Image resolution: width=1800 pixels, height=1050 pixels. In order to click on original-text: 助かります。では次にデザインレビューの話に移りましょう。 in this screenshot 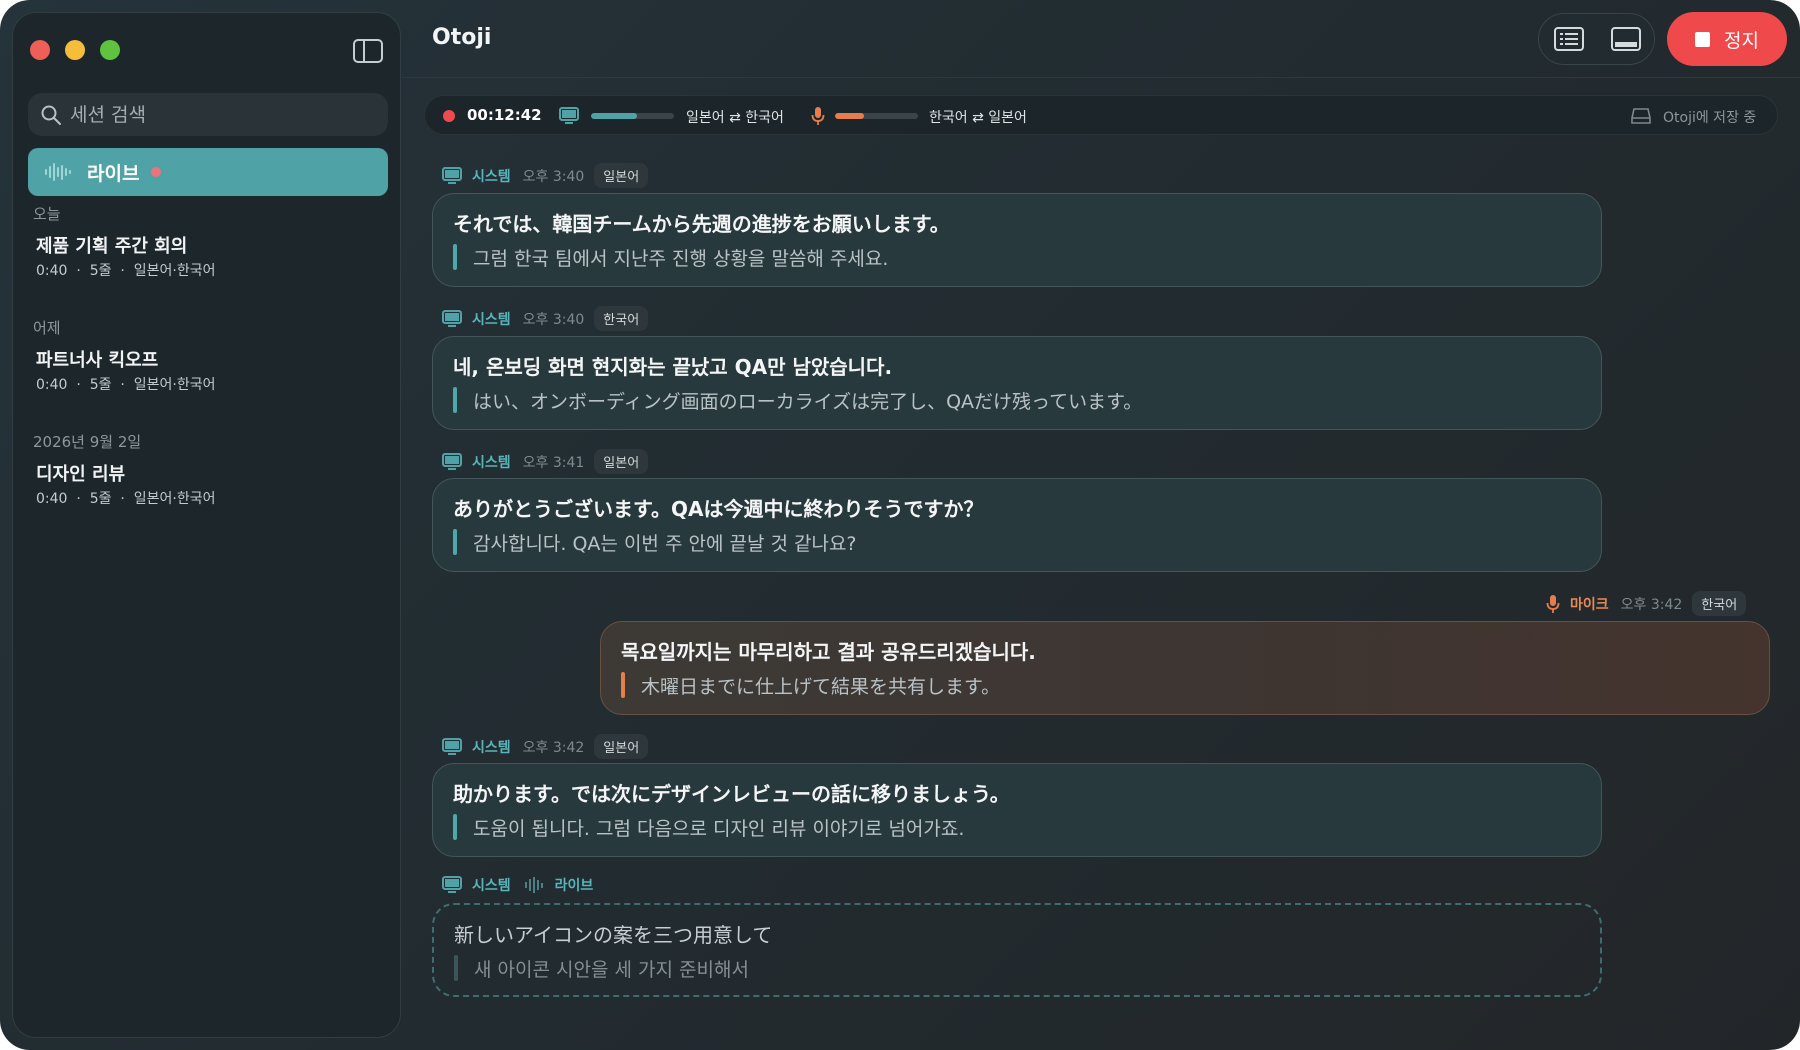, I will do `click(731, 794)`.